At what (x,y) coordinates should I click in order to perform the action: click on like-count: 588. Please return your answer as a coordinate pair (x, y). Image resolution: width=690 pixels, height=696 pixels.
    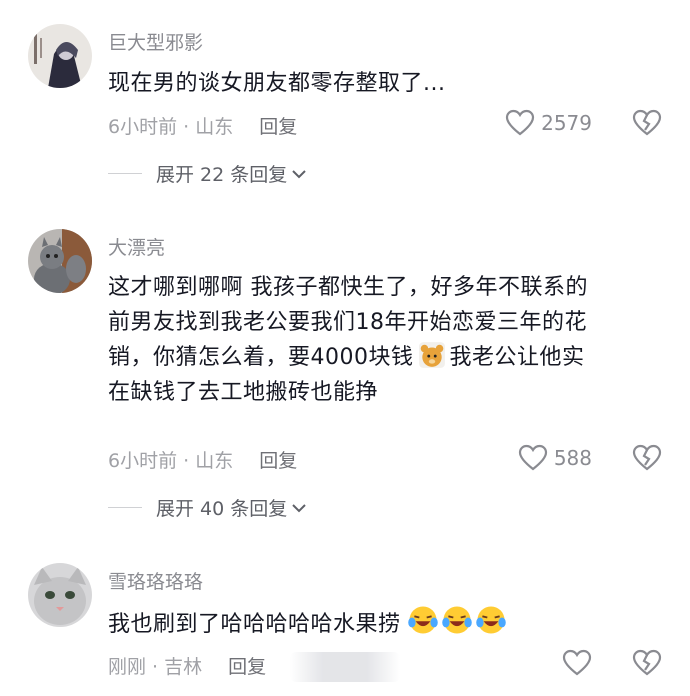
    Looking at the image, I should click on (572, 458).